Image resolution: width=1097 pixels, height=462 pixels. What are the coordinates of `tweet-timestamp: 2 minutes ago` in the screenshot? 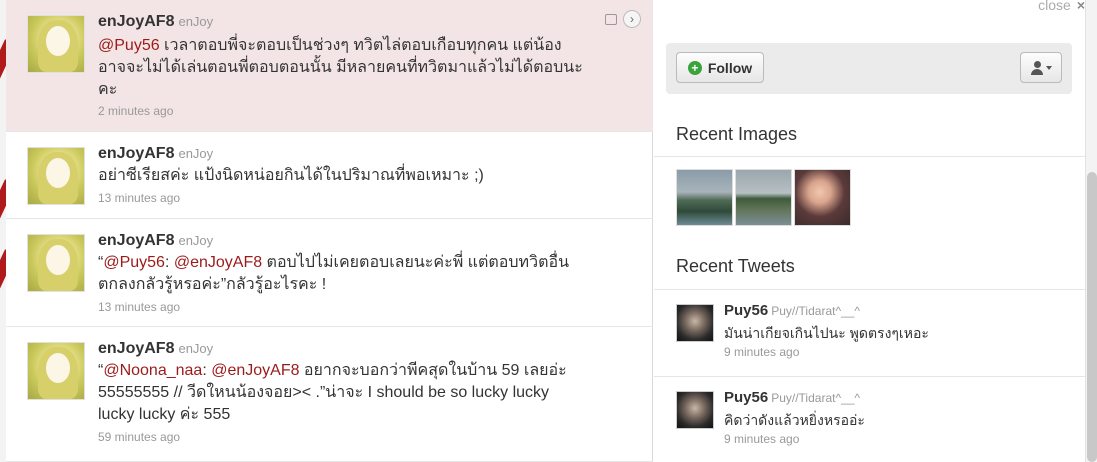 It's located at (135, 111).